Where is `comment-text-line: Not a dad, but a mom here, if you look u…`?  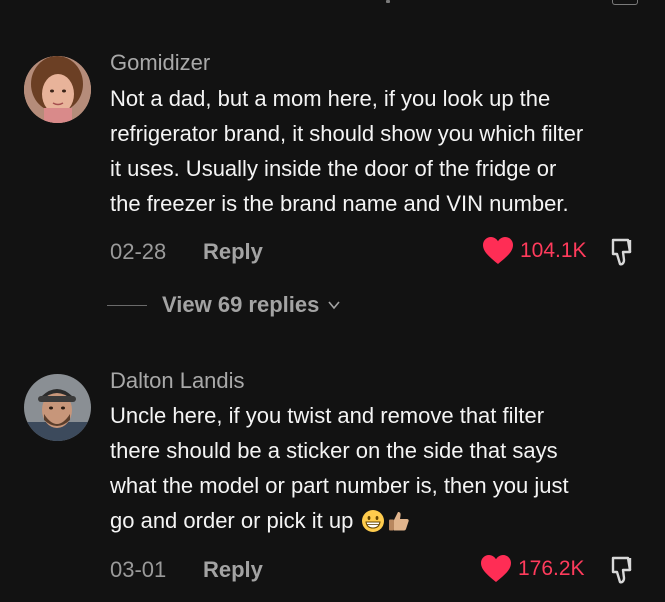 comment-text-line: Not a dad, but a mom here, if you look u… is located at coordinates (330, 98).